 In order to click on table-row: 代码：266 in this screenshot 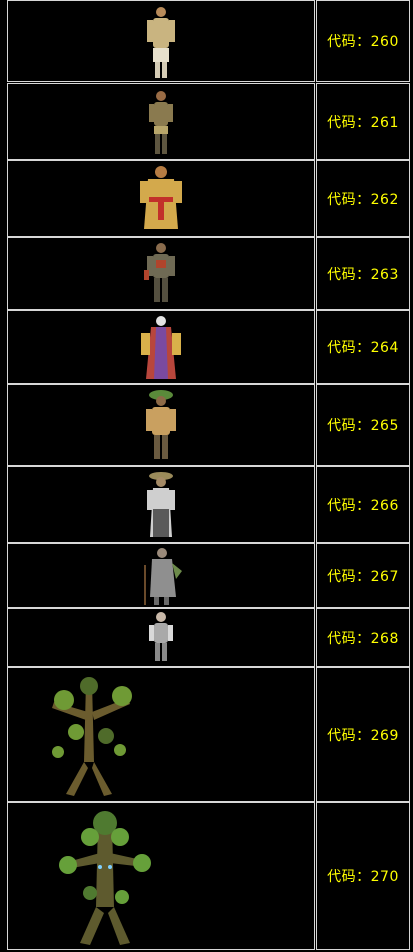, I will do `click(208, 504)`.